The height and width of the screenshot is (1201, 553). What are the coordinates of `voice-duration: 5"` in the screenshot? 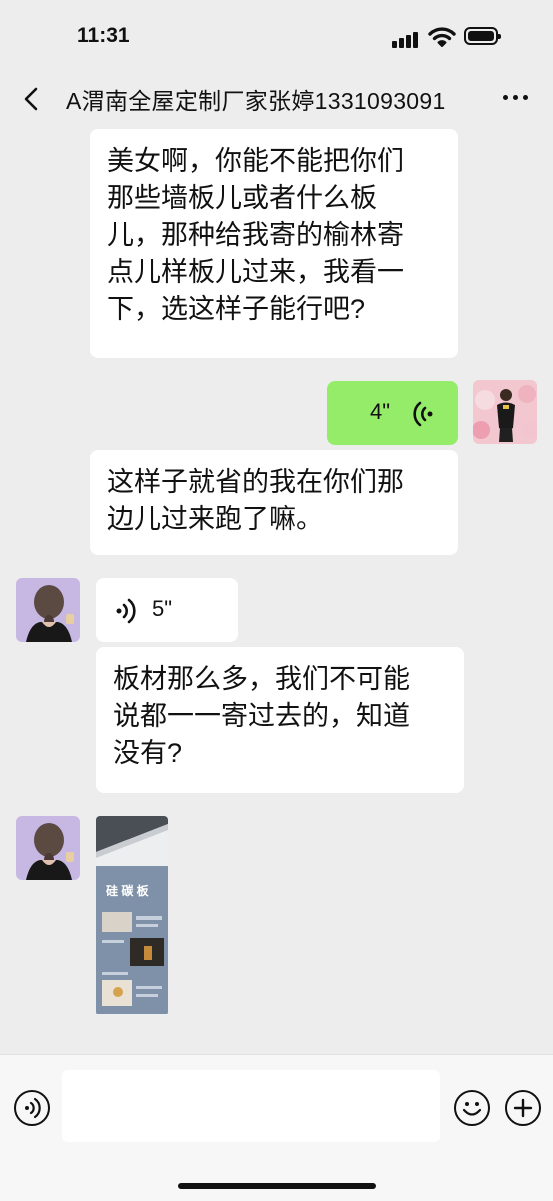 It's located at (162, 608).